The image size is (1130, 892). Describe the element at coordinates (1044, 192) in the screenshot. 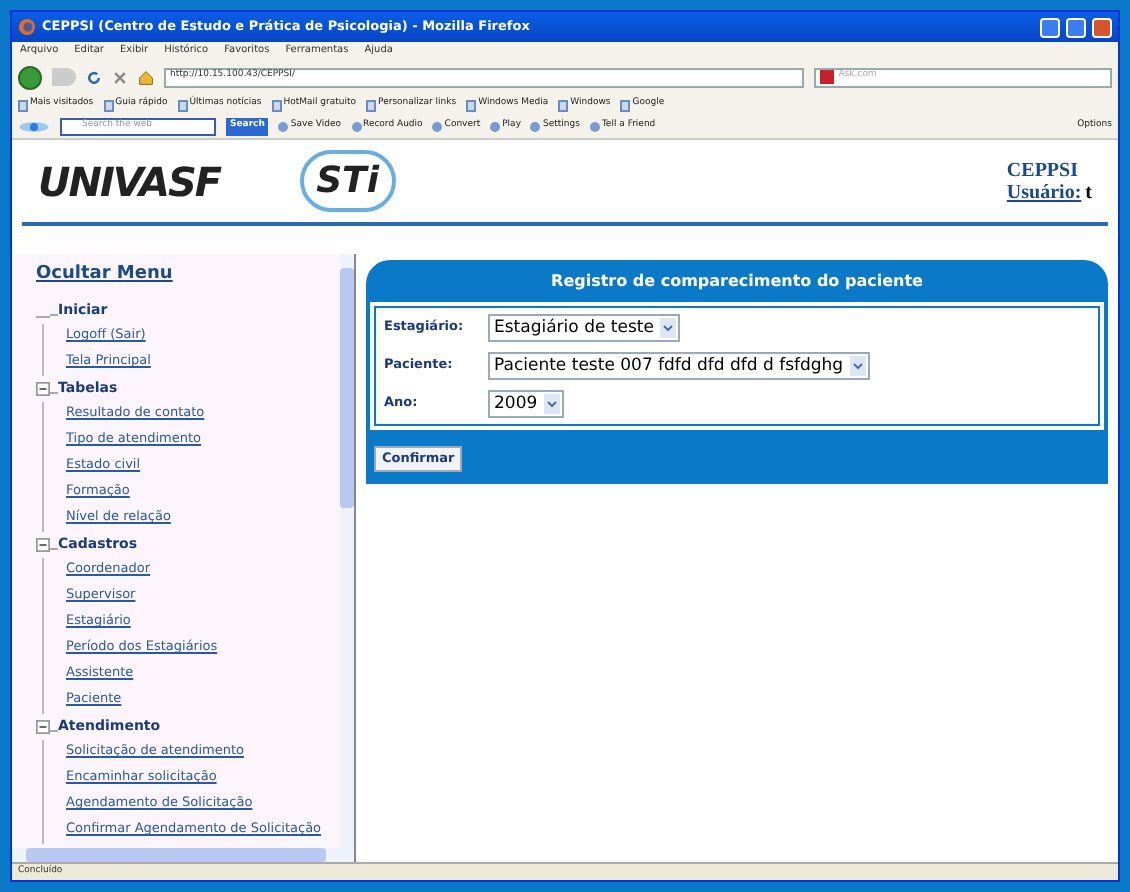

I see `user-link: Usuário:` at that location.